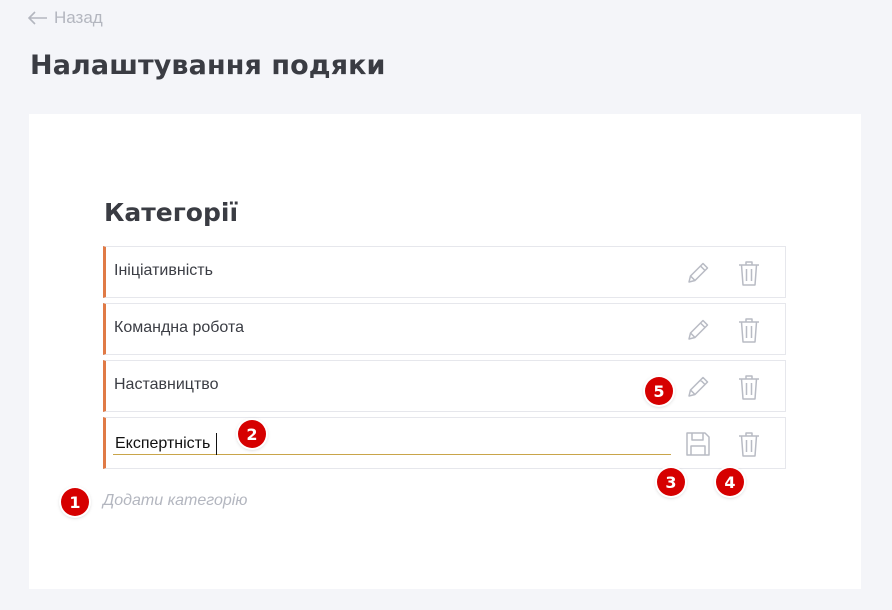 The width and height of the screenshot is (892, 610). I want to click on add-category-link: Додати категорію, so click(175, 501).